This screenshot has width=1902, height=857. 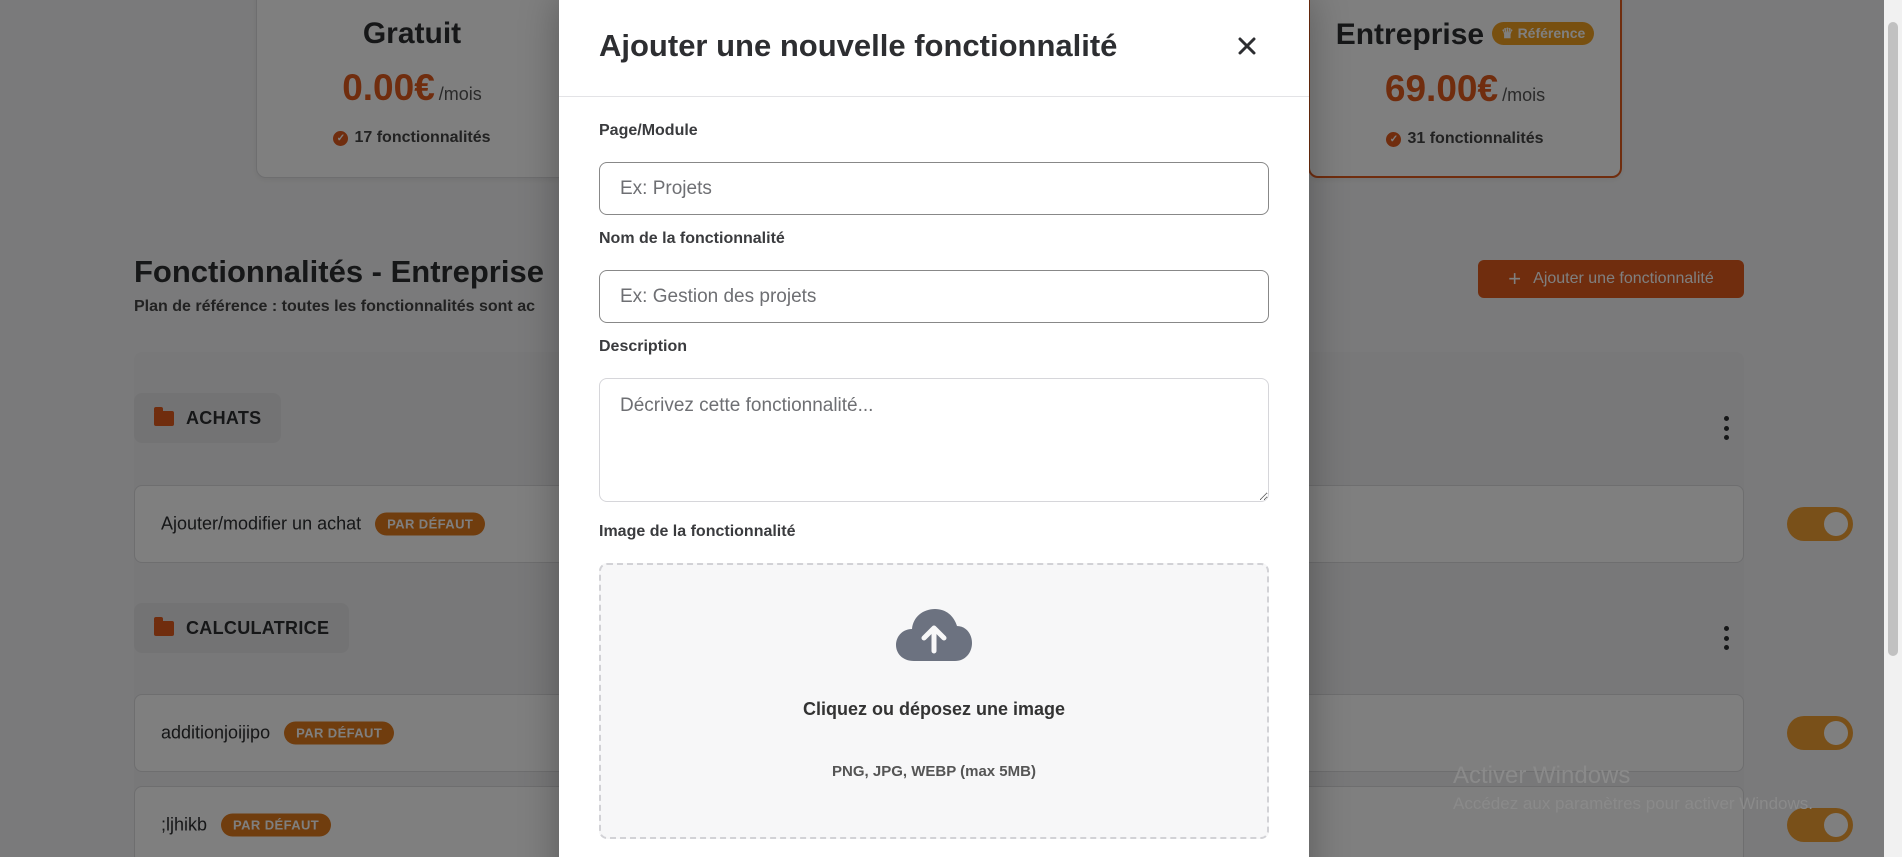 I want to click on page-module-label: Page/Module, so click(x=648, y=130).